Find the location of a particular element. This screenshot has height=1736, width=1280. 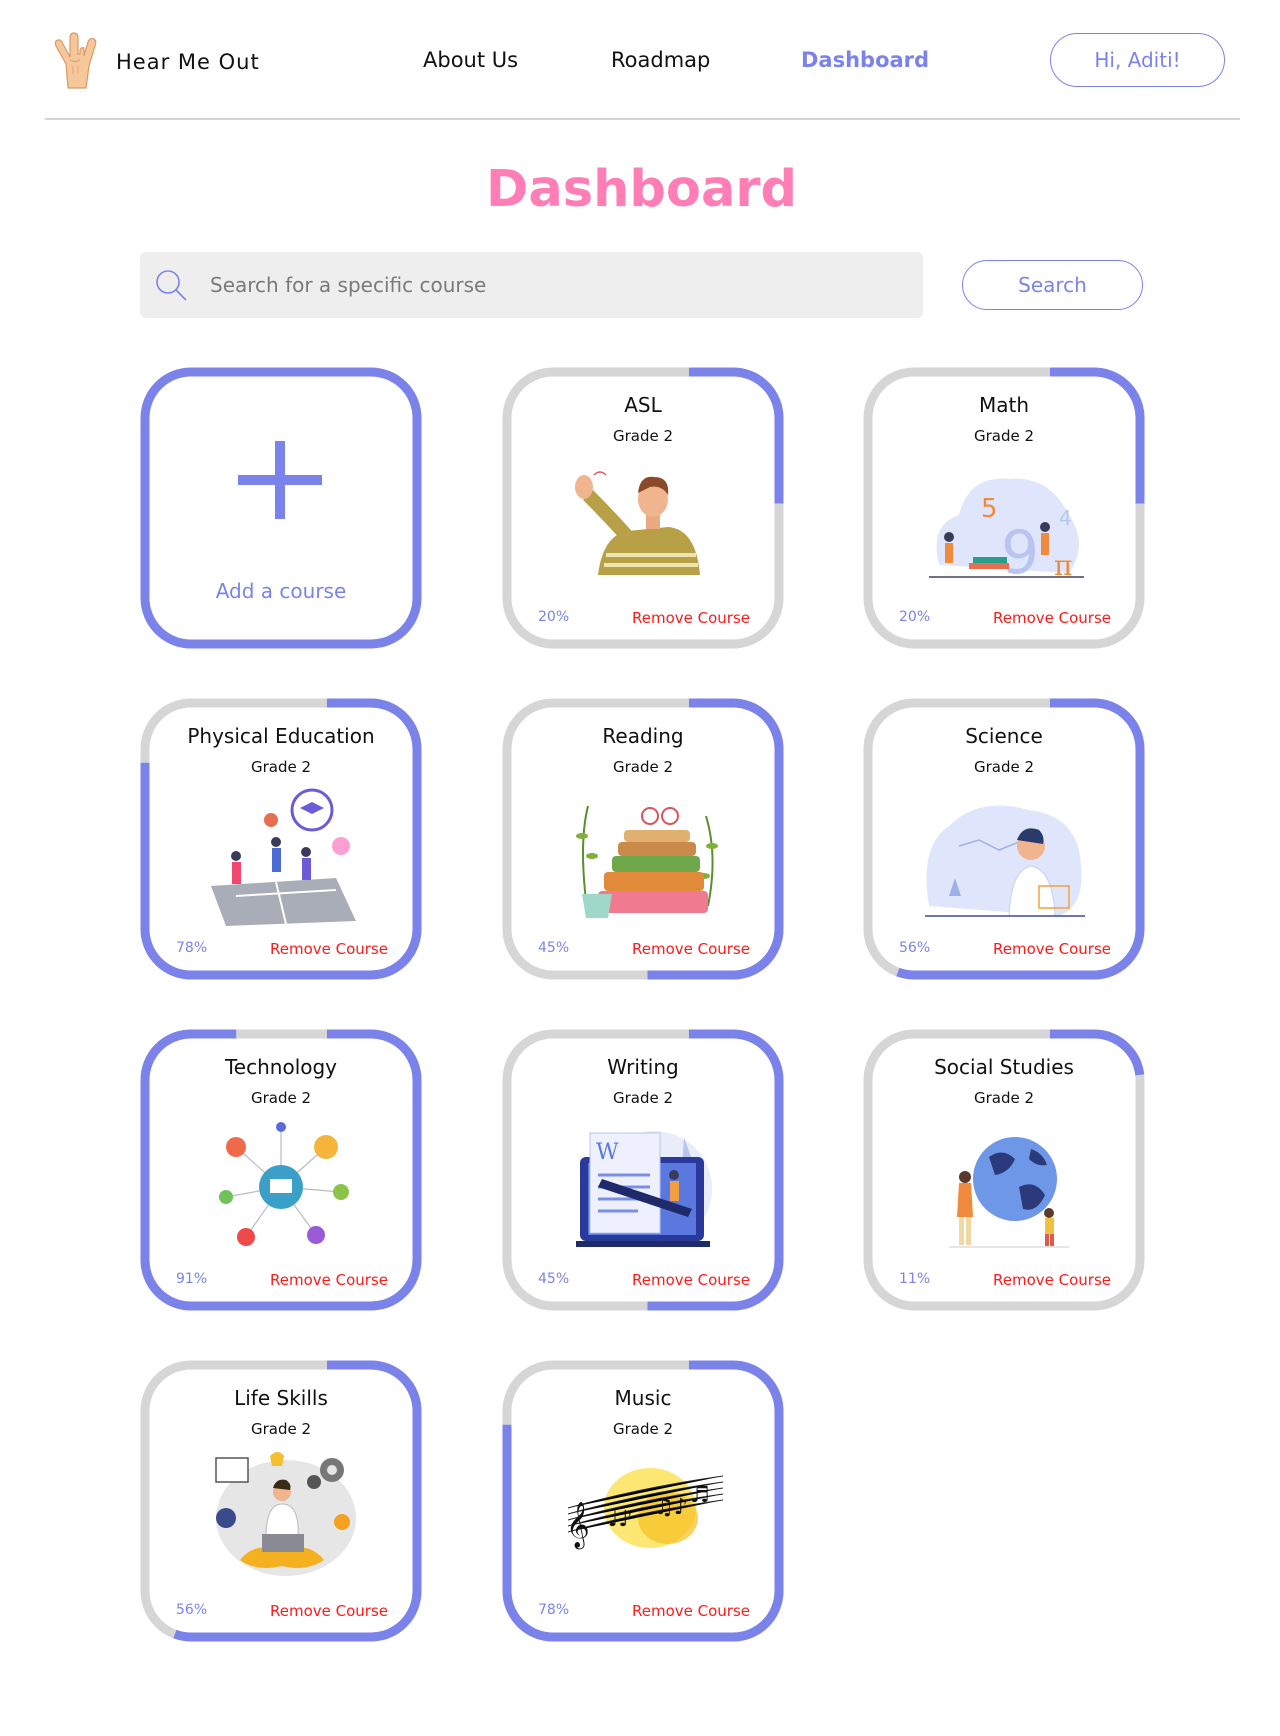

progress-percent: 11% is located at coordinates (915, 1279).